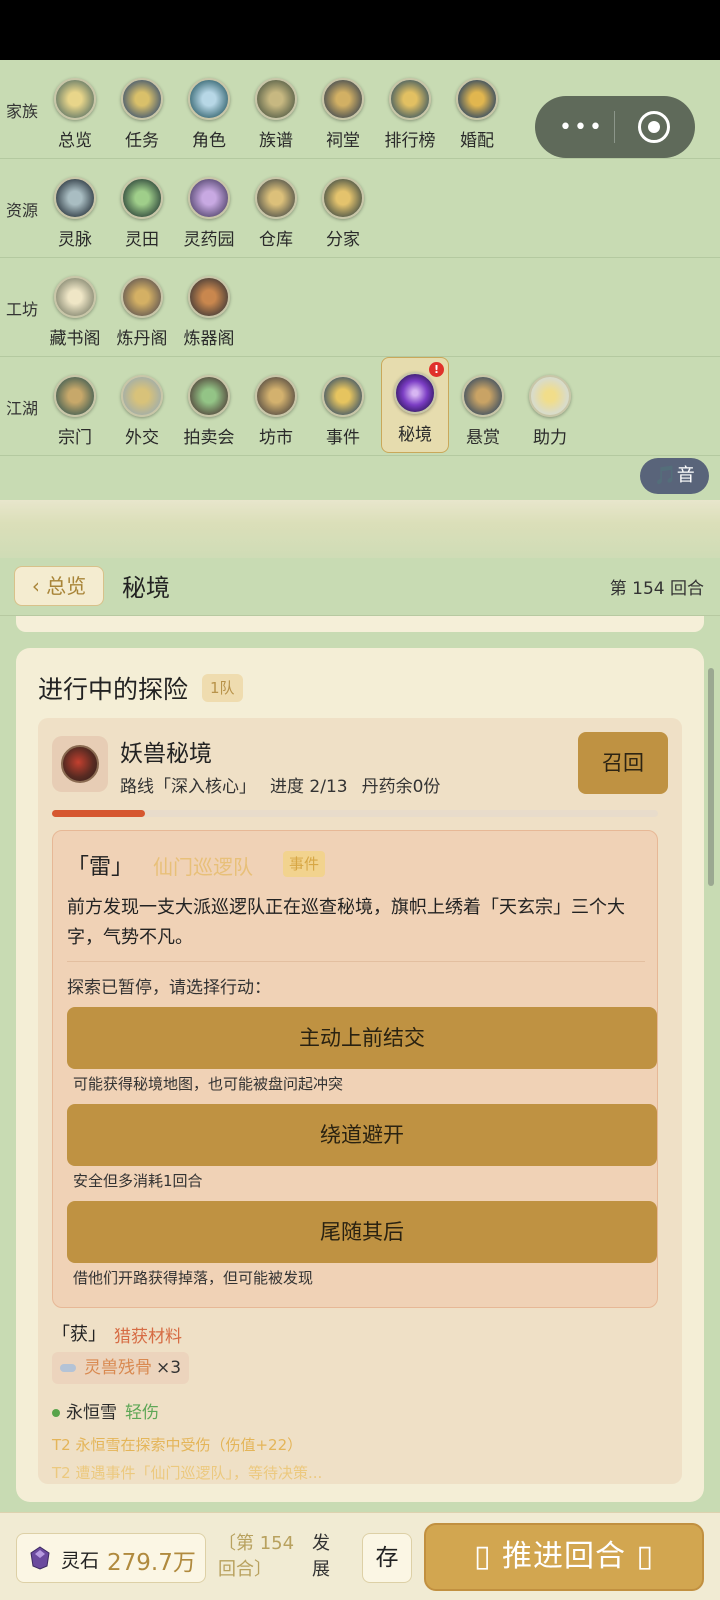 This screenshot has height=1600, width=720. What do you see at coordinates (483, 396) in the screenshot?
I see `bounty-icon` at bounding box center [483, 396].